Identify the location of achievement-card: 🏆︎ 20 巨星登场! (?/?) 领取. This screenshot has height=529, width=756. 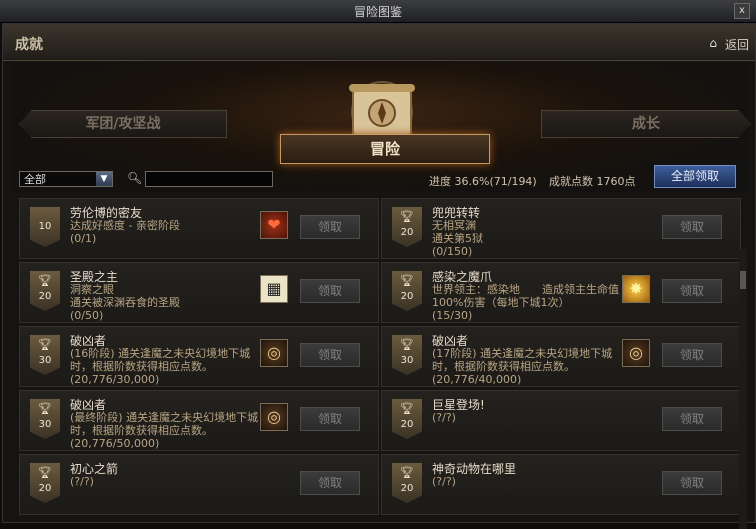
(561, 420).